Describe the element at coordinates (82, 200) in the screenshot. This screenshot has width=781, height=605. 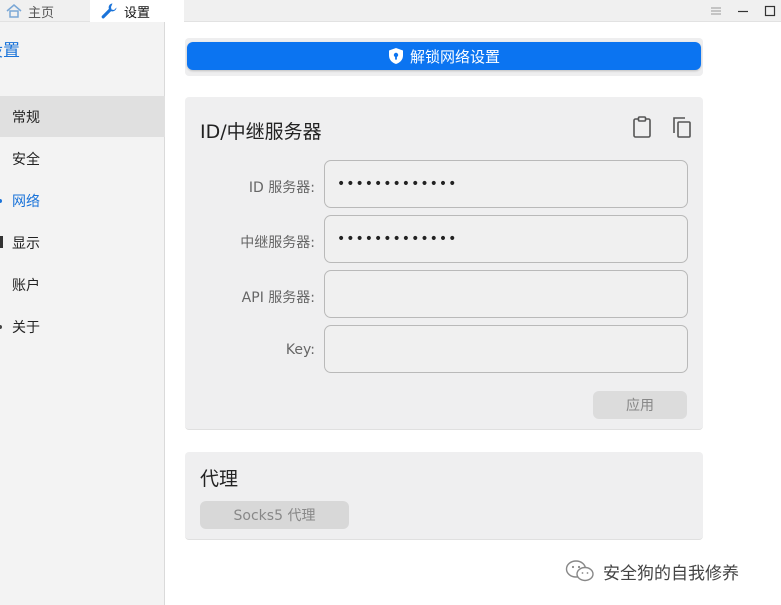
I see `sidebar-item-network: 网络` at that location.